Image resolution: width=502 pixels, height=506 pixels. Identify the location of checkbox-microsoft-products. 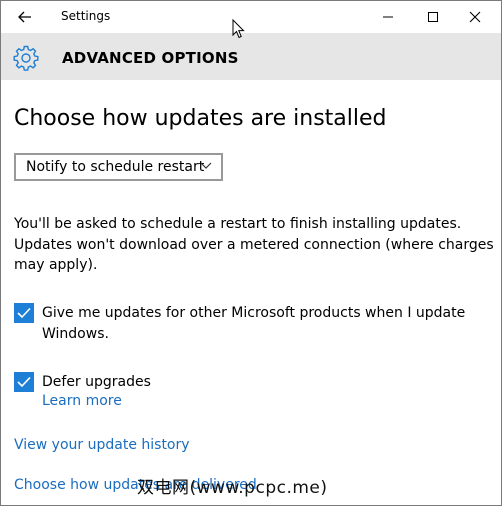
(24, 313).